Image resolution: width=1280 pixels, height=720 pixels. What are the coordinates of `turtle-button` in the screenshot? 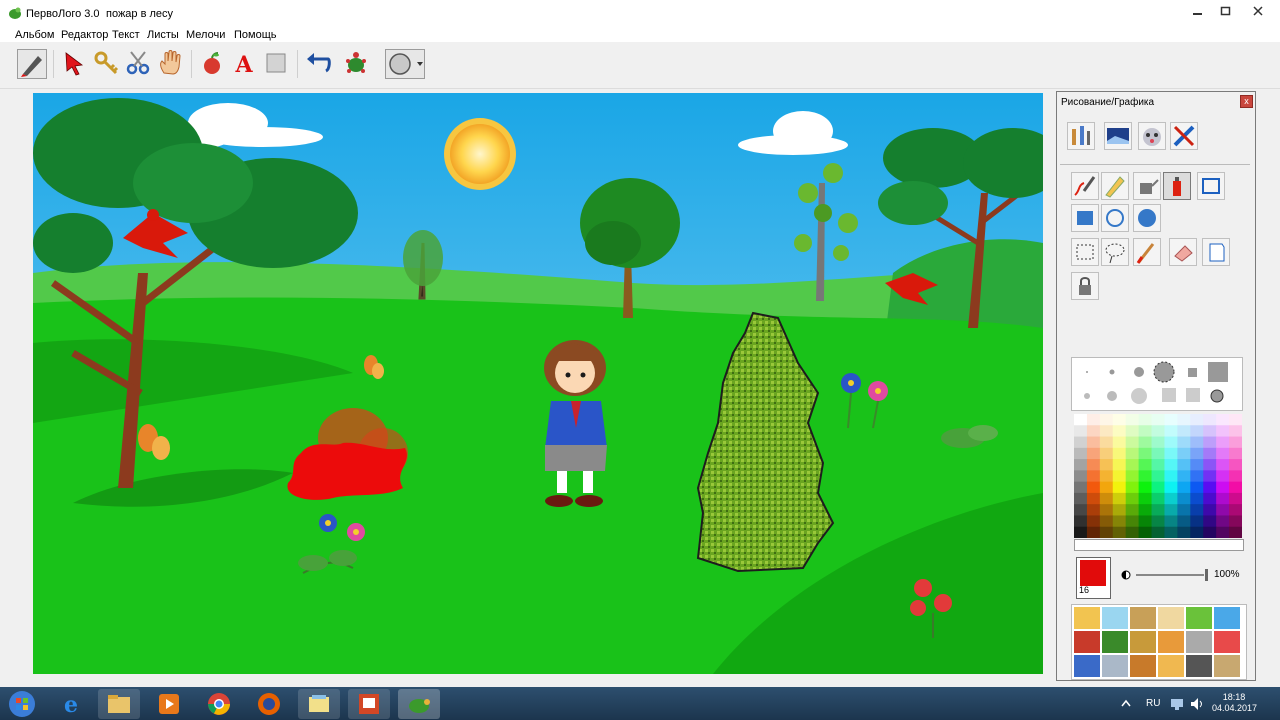 It's located at (357, 64).